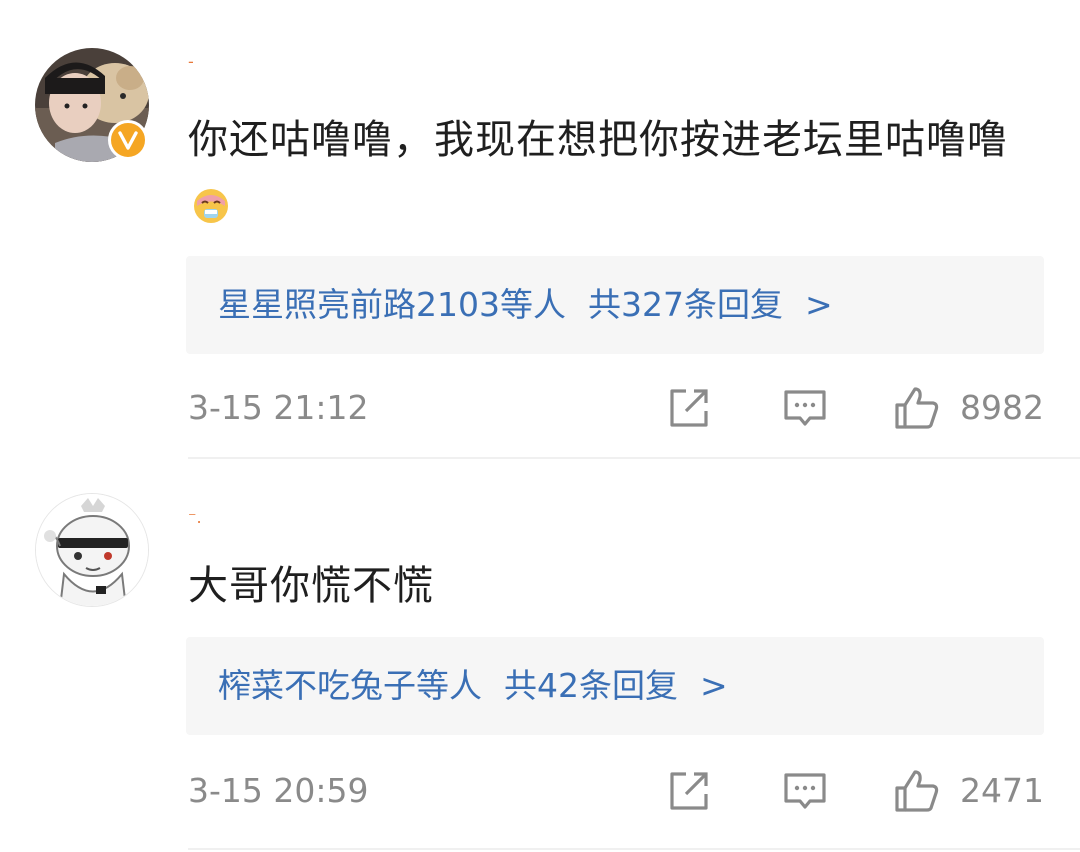 This screenshot has width=1080, height=852. I want to click on reply-count: 共327条回复, so click(685, 304).